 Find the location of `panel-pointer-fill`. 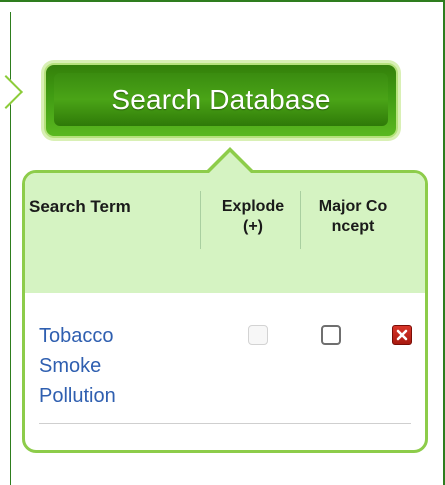

panel-pointer-fill is located at coordinates (230, 163).